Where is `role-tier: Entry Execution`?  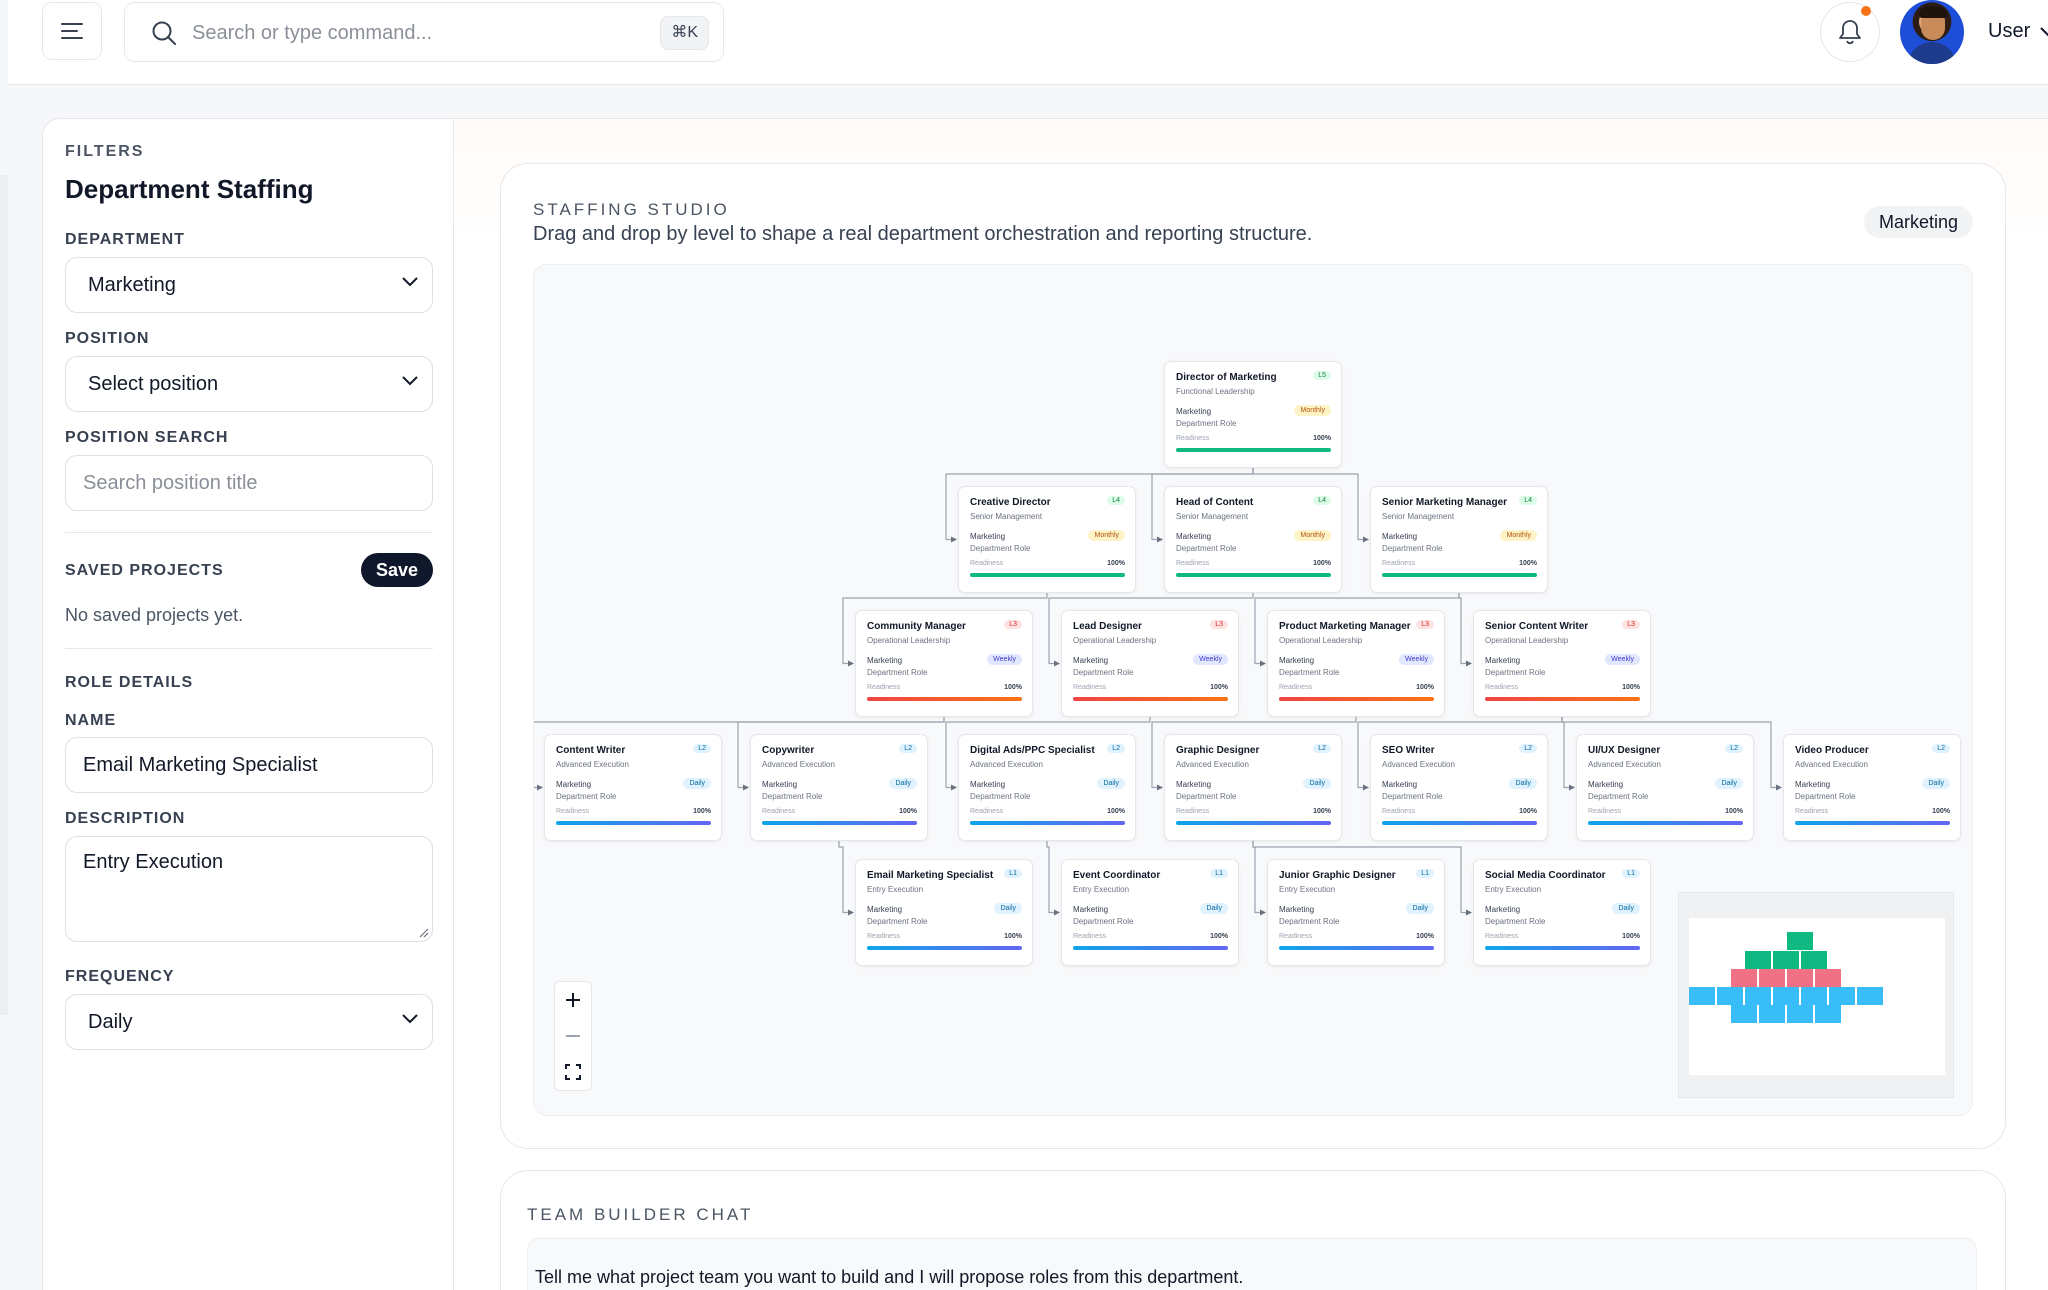
role-tier: Entry Execution is located at coordinates (1307, 889).